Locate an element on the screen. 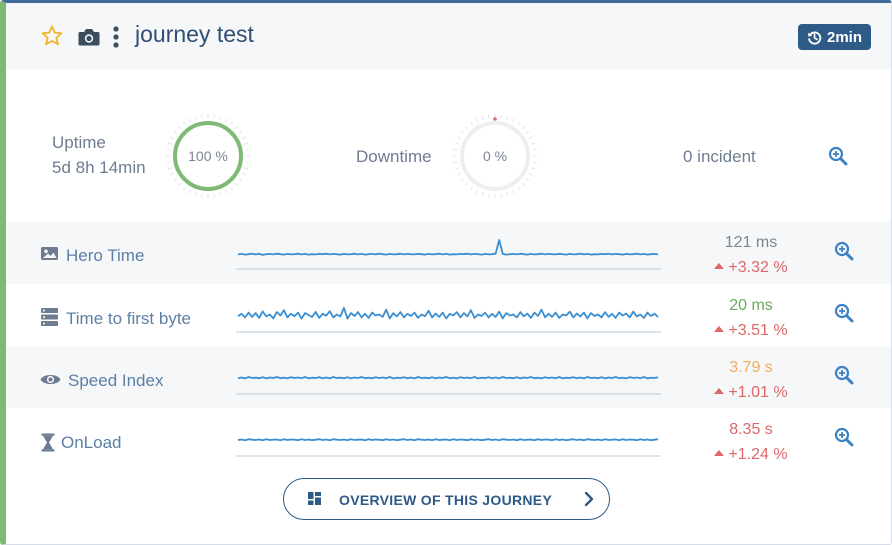  refresh-interval-badge: 2min is located at coordinates (834, 37).